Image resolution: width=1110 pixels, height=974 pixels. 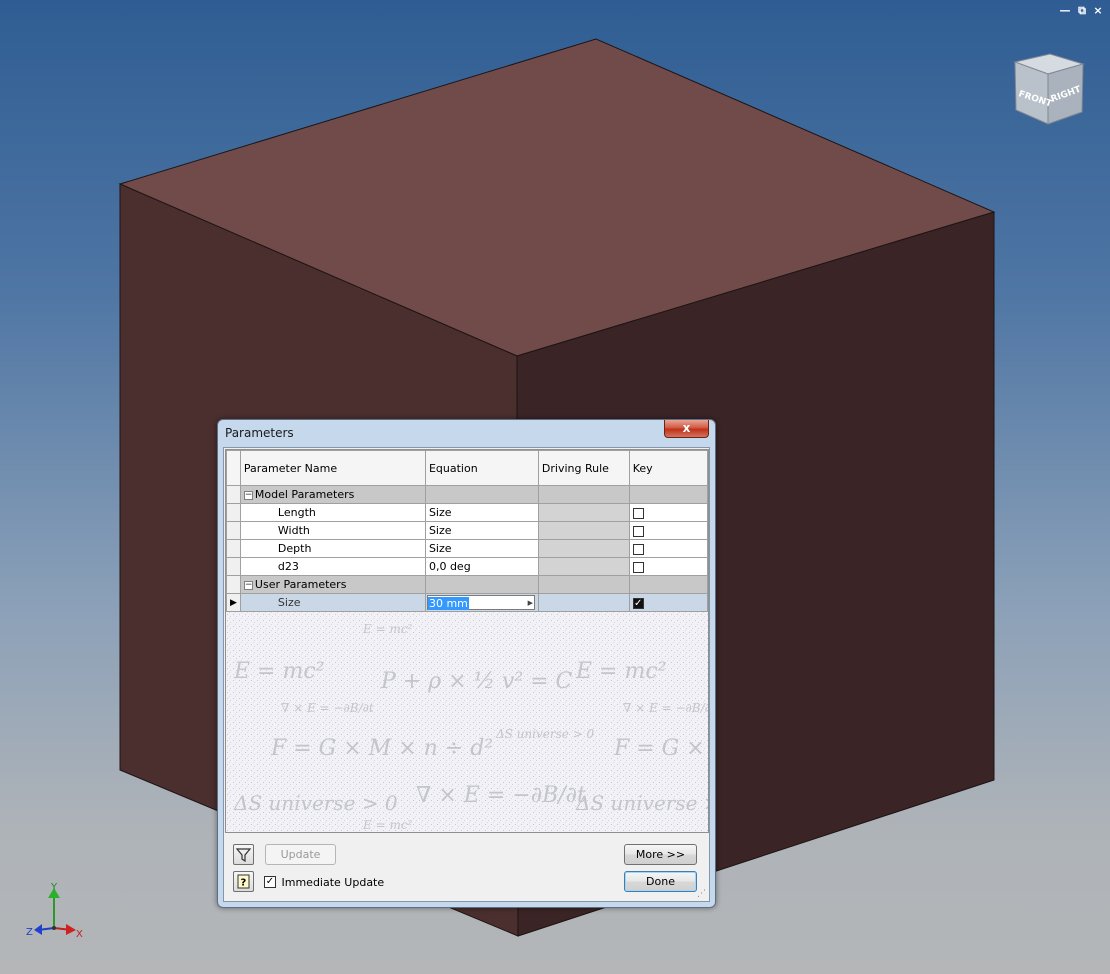 What do you see at coordinates (638, 603) in the screenshot?
I see `key-checkbox-checked: ✓` at bounding box center [638, 603].